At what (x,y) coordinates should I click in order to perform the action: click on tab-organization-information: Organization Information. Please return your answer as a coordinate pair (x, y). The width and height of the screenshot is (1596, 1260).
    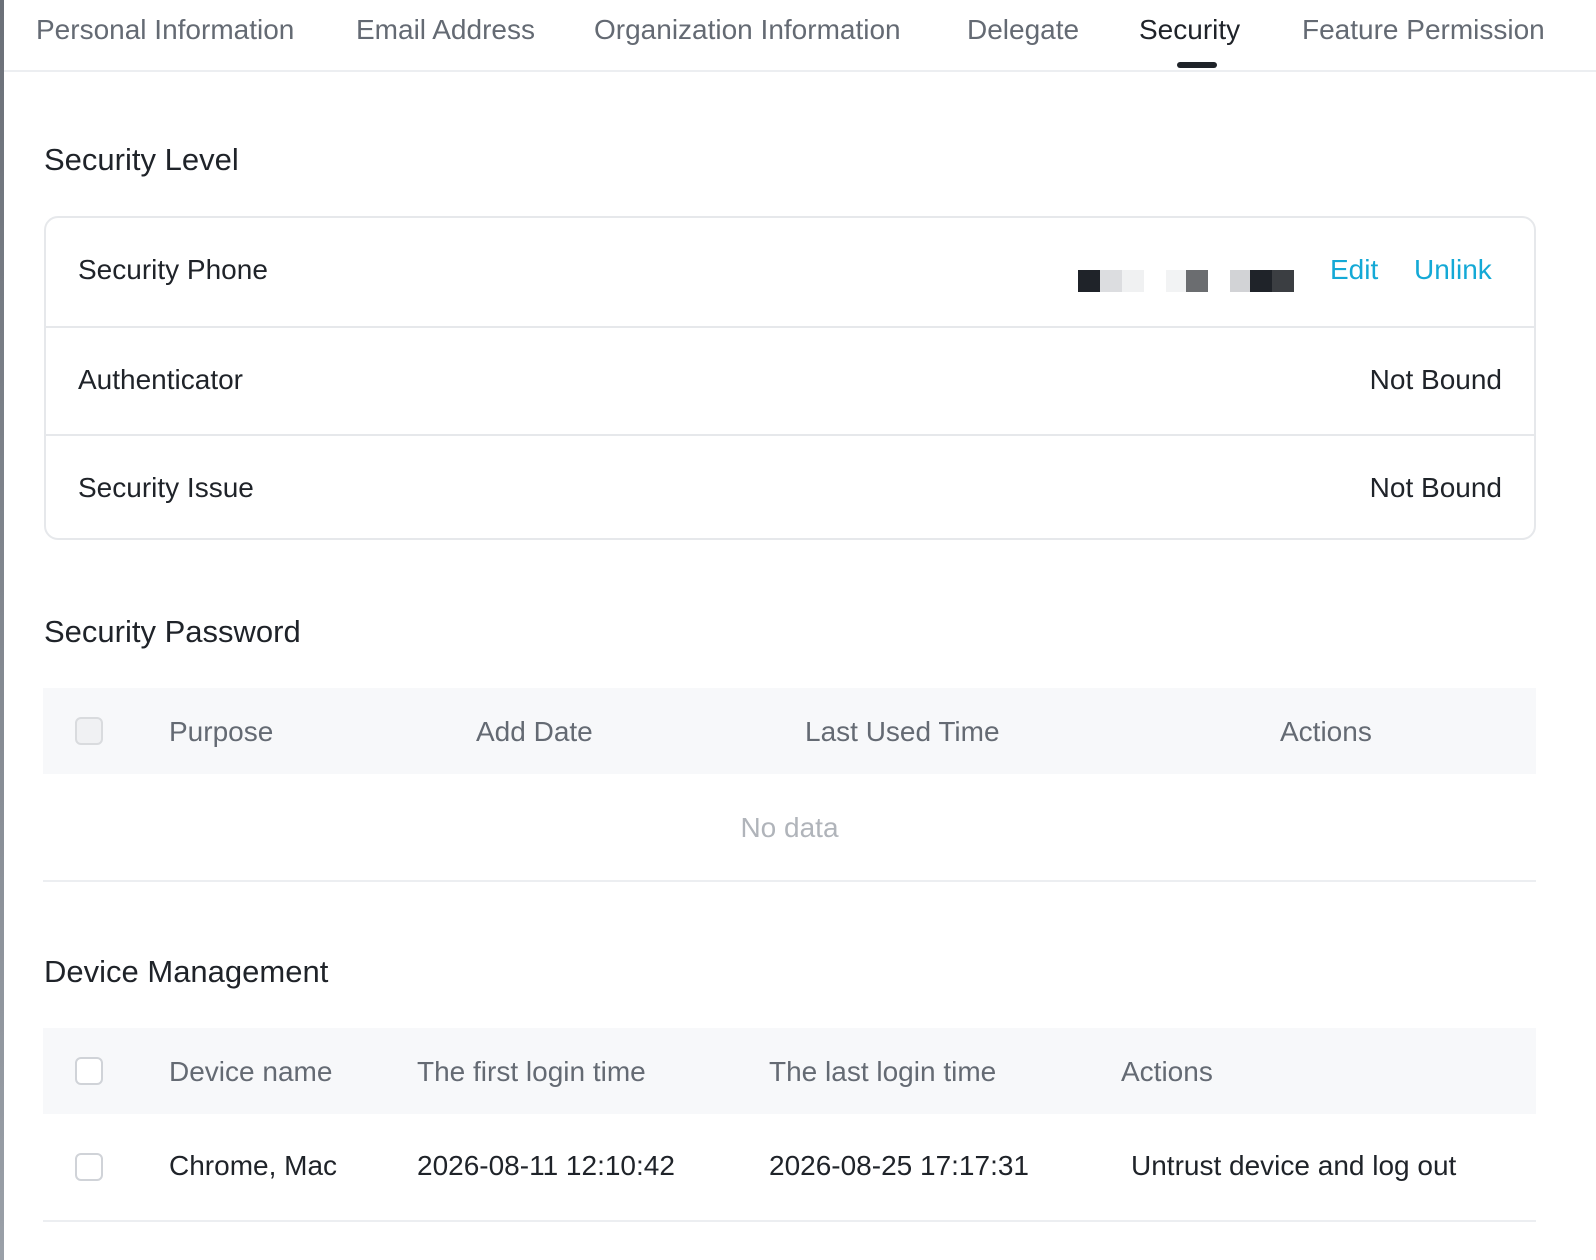
    Looking at the image, I should click on (747, 30).